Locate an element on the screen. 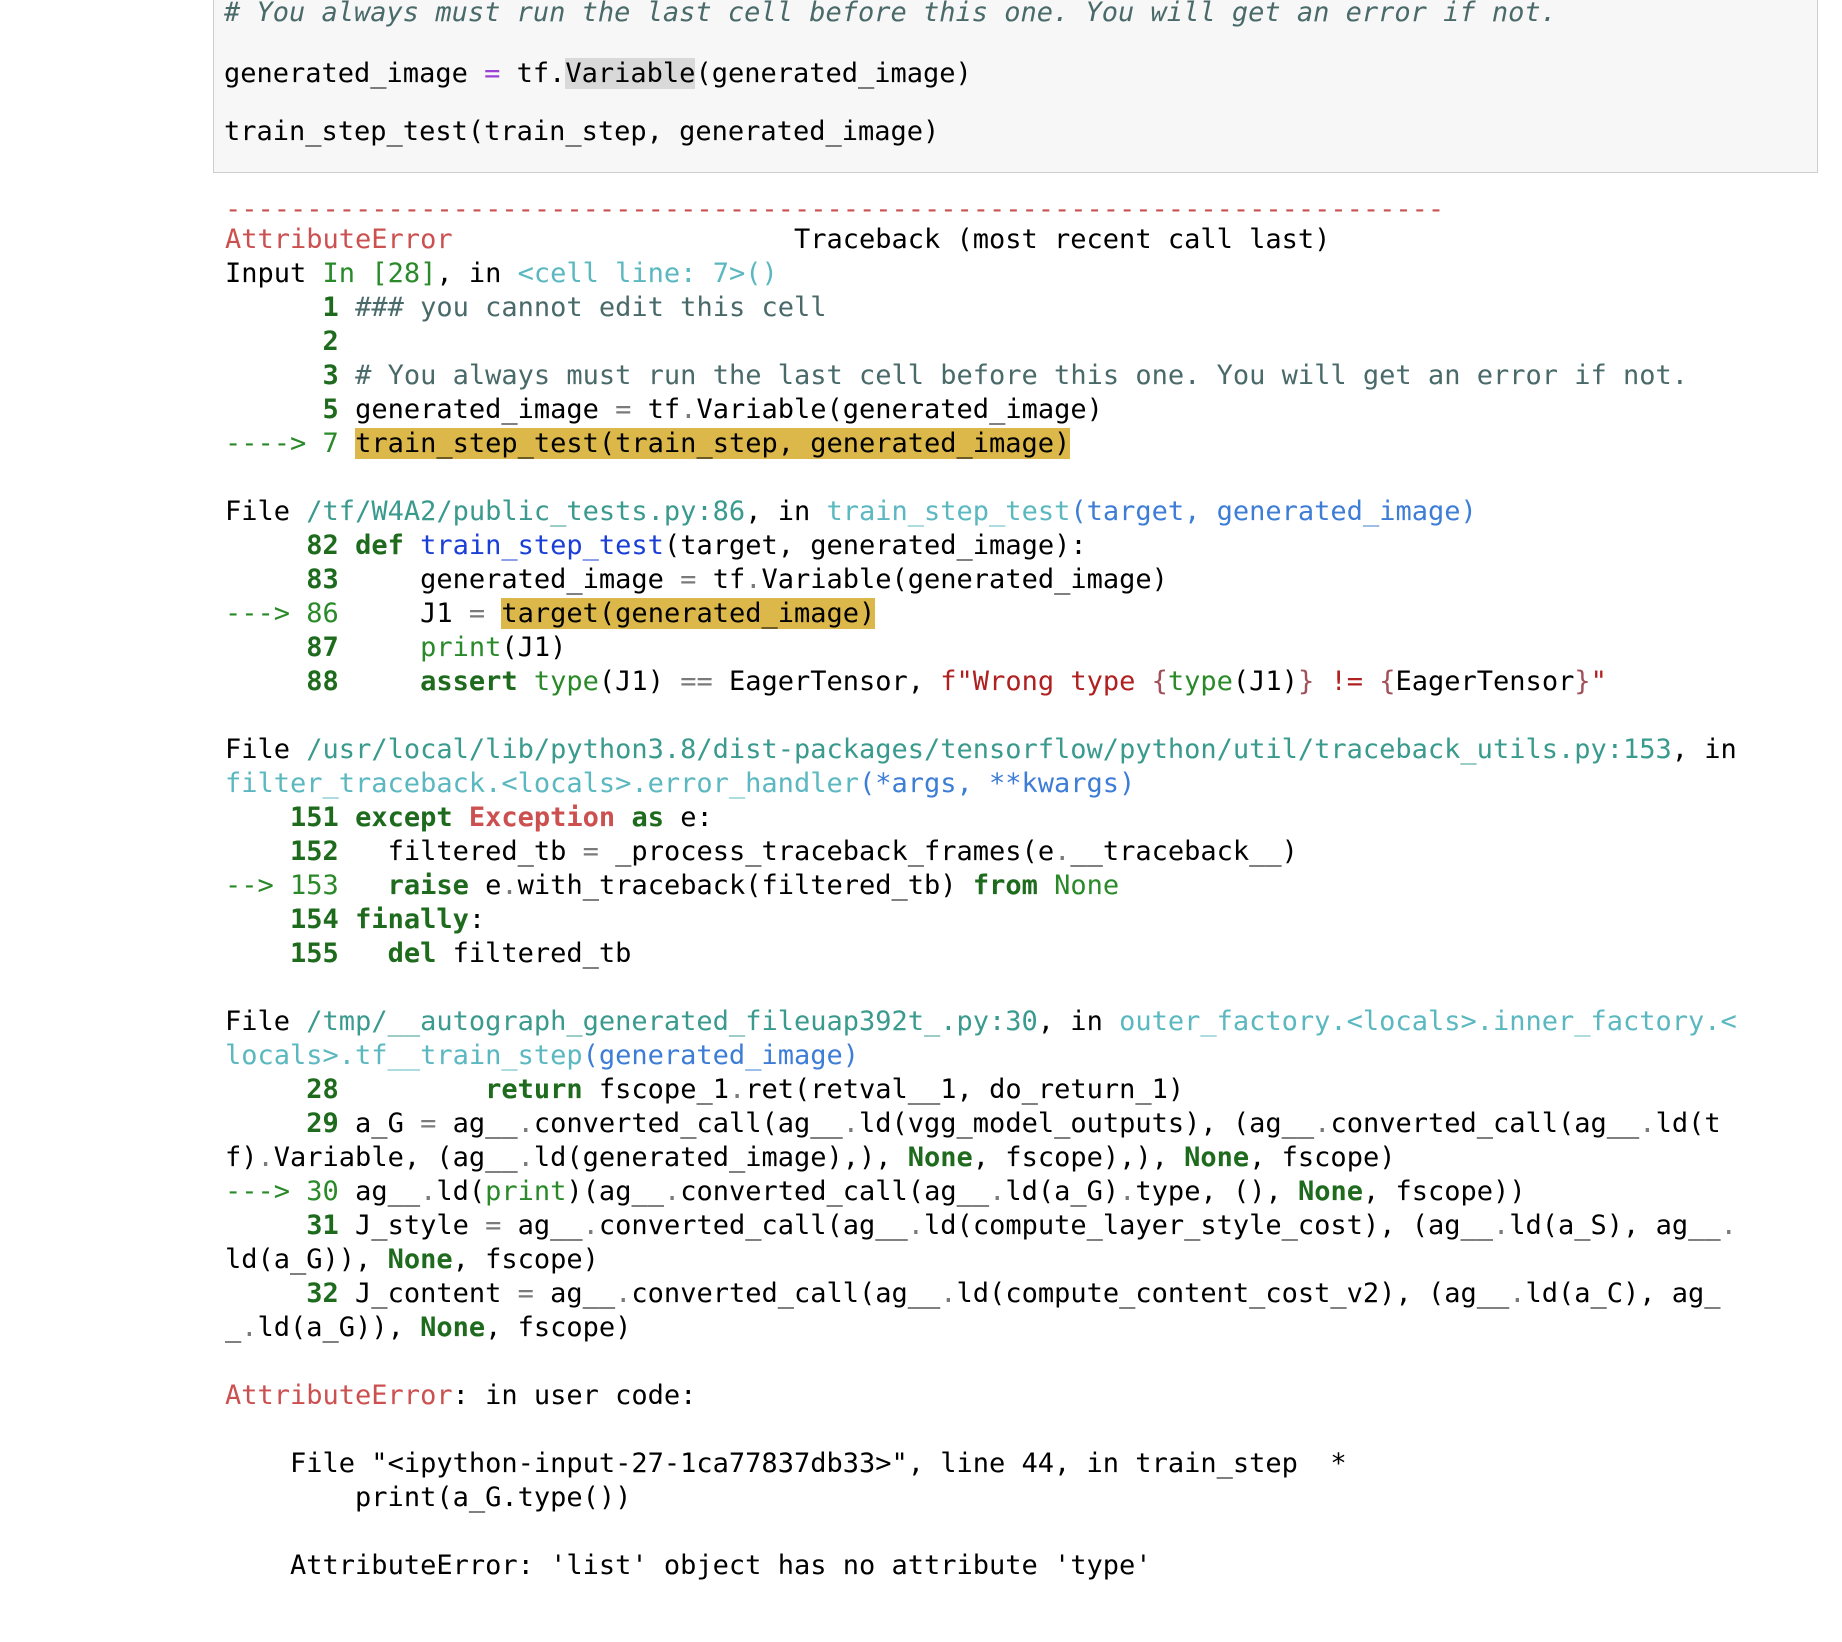 The image size is (1842, 1642). input-ref: In [28] is located at coordinates (379, 273).